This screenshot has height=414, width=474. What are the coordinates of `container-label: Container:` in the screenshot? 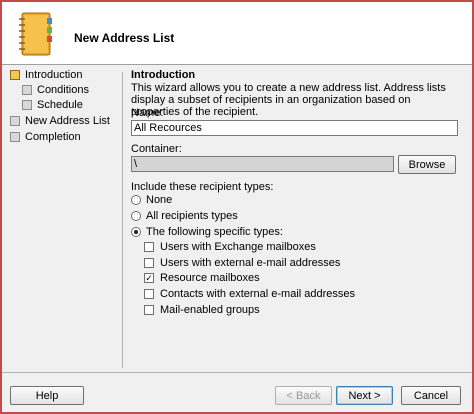 It's located at (156, 149).